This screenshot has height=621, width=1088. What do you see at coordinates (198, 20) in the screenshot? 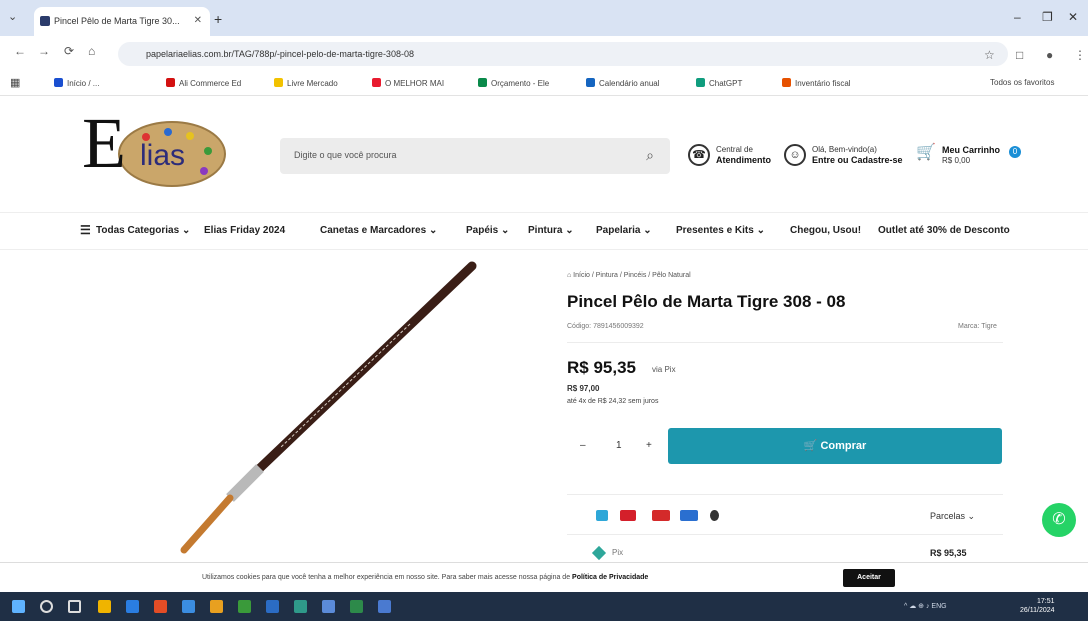
I see `tab-close-icon: ✕` at bounding box center [198, 20].